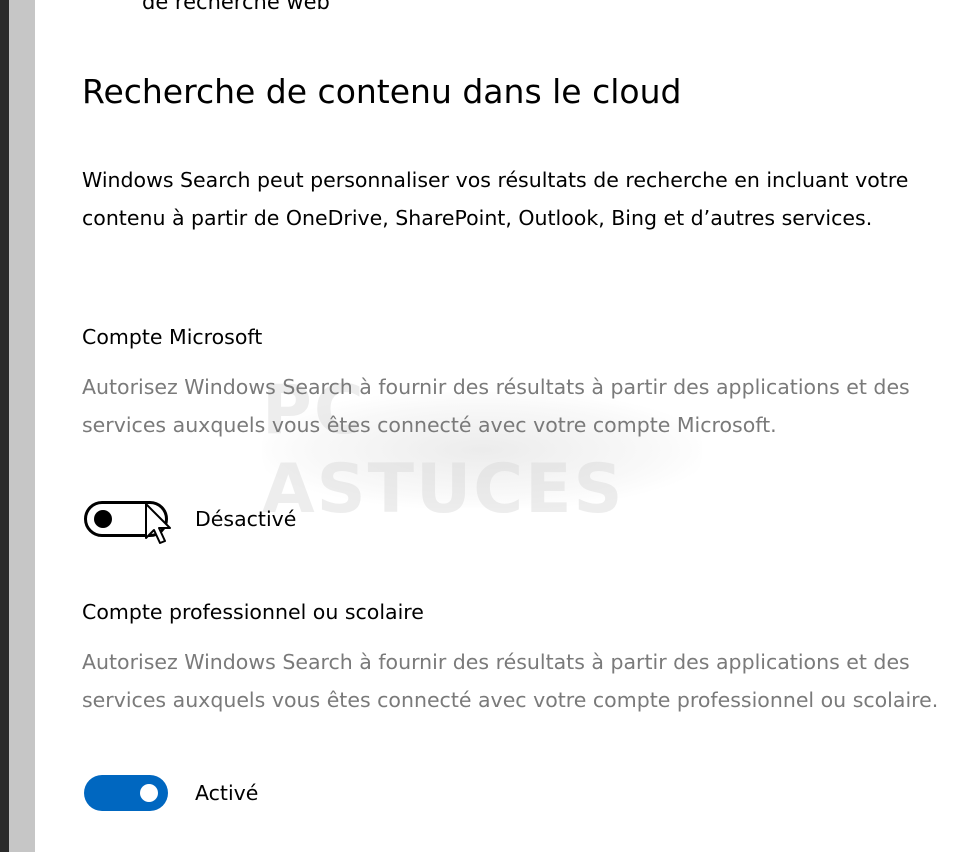  I want to click on window-left-border, so click(4, 426).